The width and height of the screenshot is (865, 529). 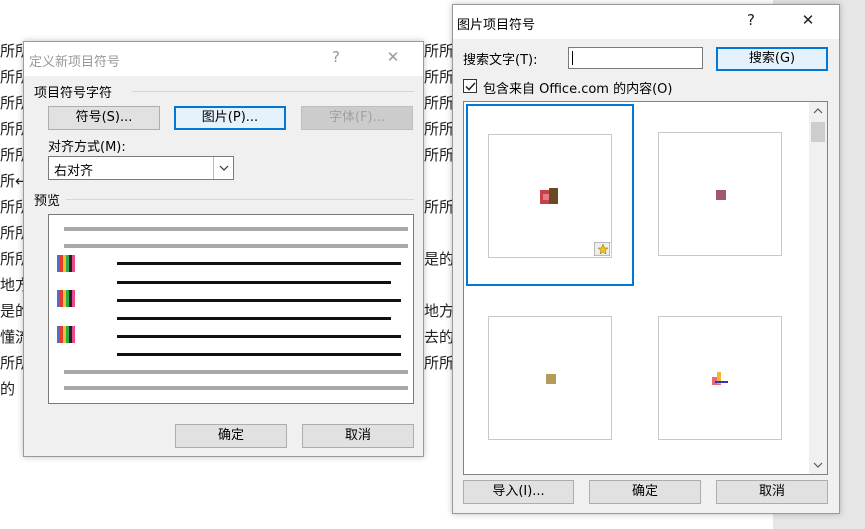 I want to click on gallery-scrollbar, so click(x=818, y=288).